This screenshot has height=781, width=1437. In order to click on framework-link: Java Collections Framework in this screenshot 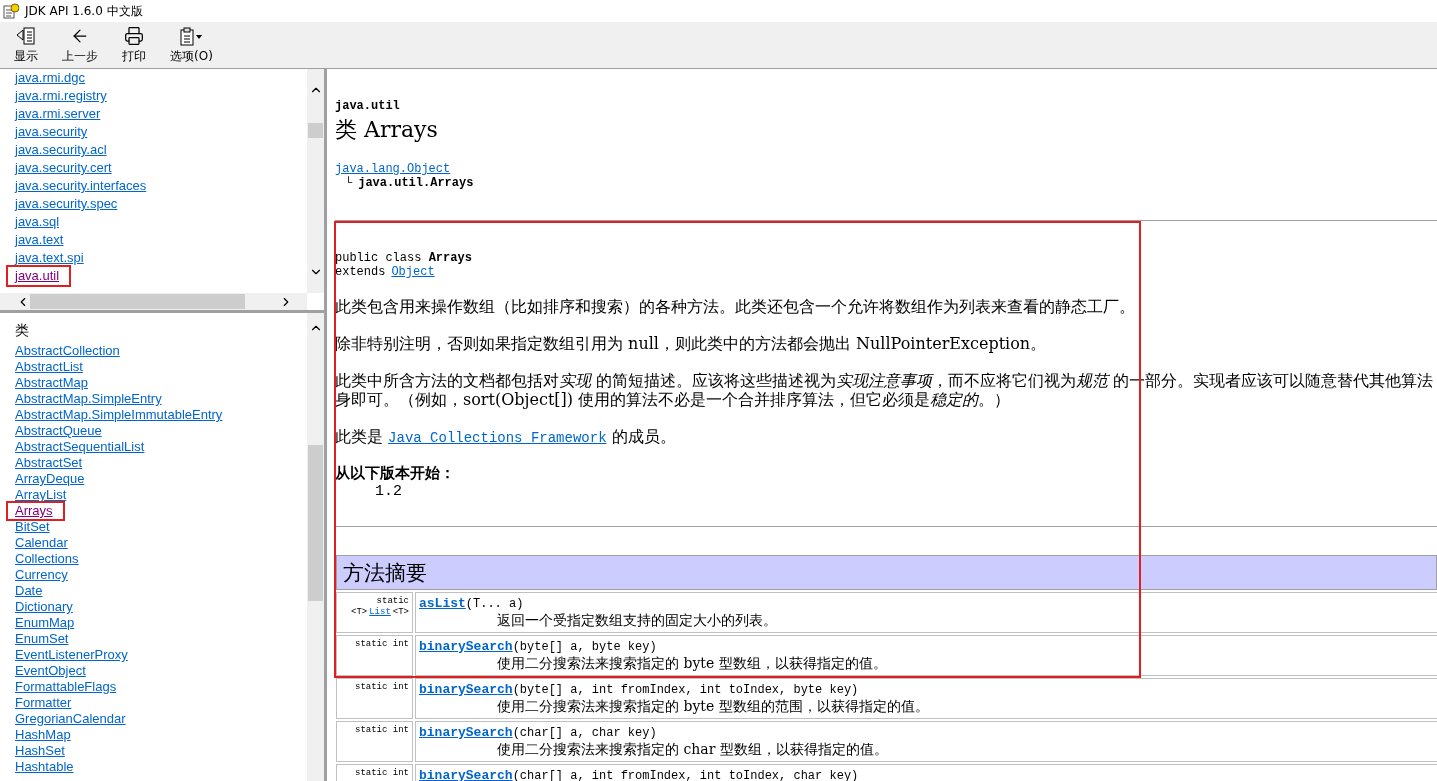, I will do `click(497, 438)`.